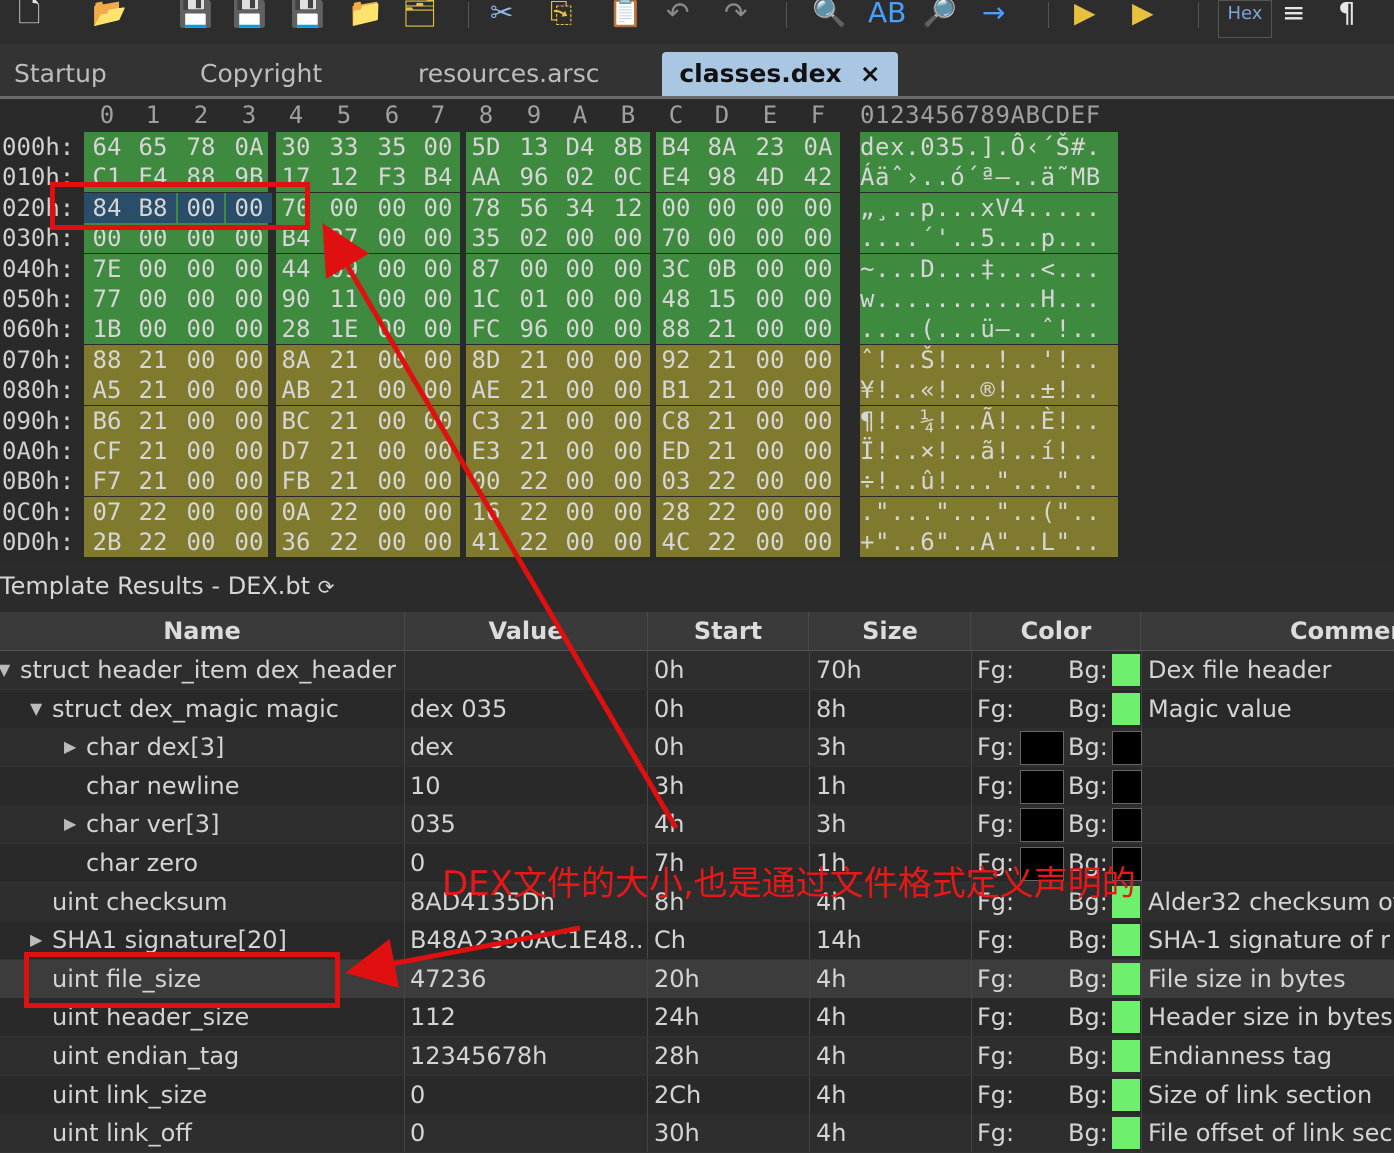  Describe the element at coordinates (789, 884) in the screenshot. I see `annotation-text: DEX文件的大小,也是通过文件格式定义声明的` at that location.